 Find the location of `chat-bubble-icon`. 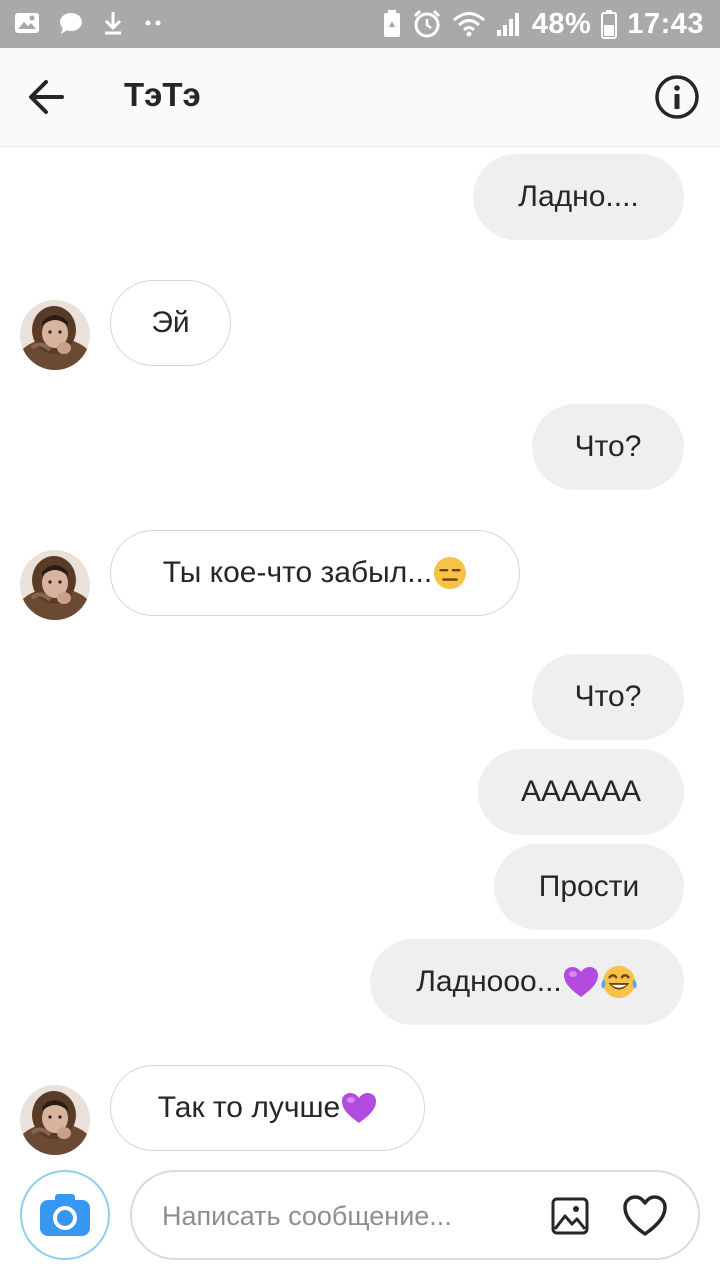

chat-bubble-icon is located at coordinates (71, 23).